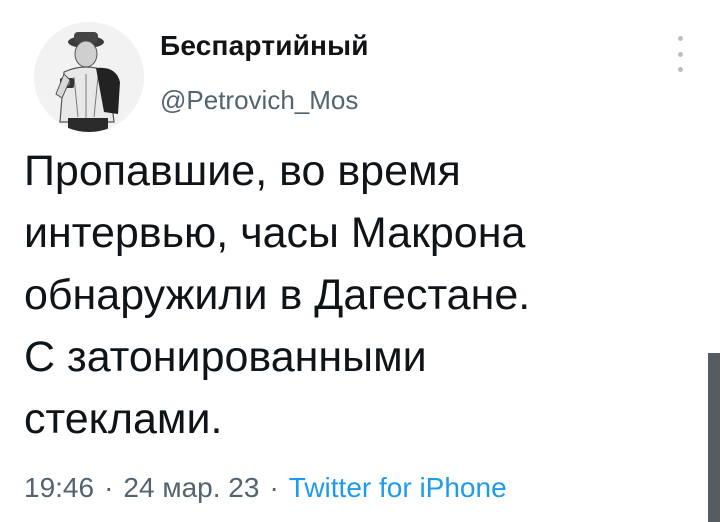 The image size is (720, 522). What do you see at coordinates (59, 487) in the screenshot?
I see `tweet-time: 19:46` at bounding box center [59, 487].